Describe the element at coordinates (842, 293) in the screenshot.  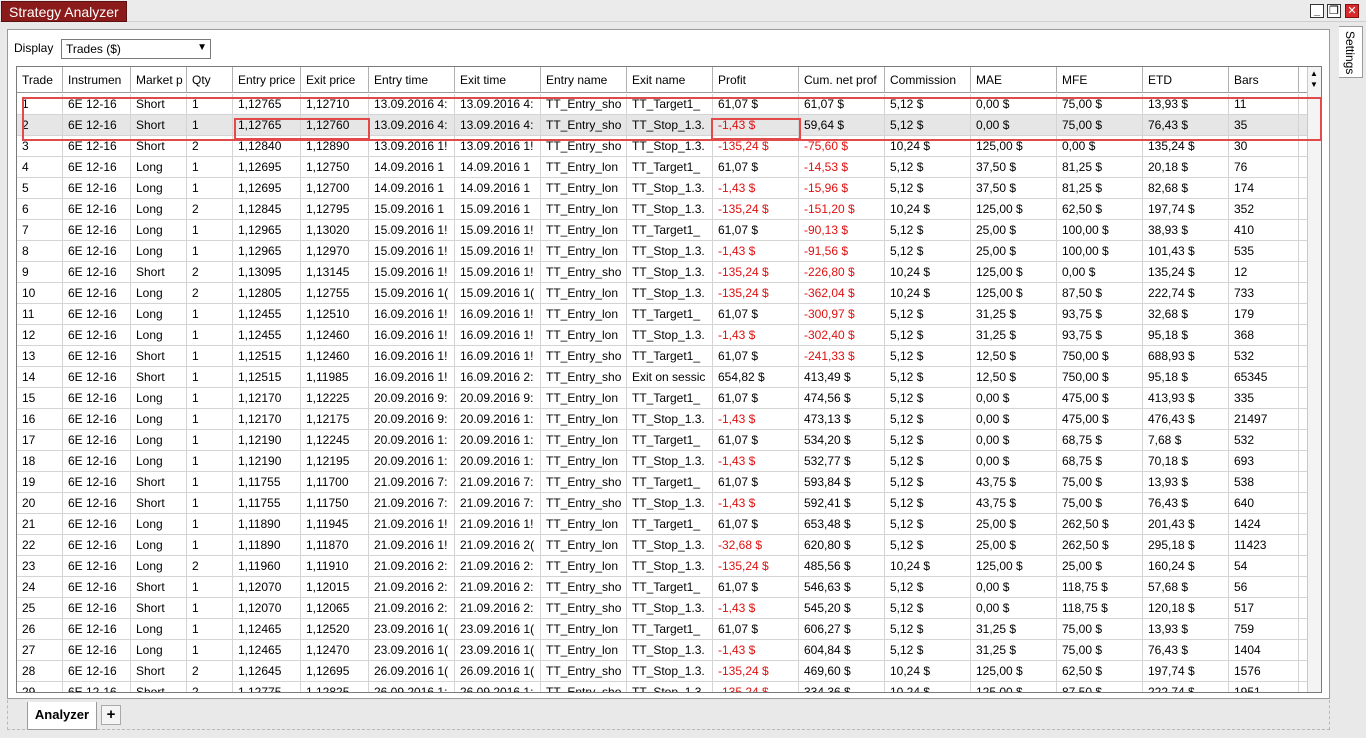
I see `table-cell: -362,04 $` at that location.